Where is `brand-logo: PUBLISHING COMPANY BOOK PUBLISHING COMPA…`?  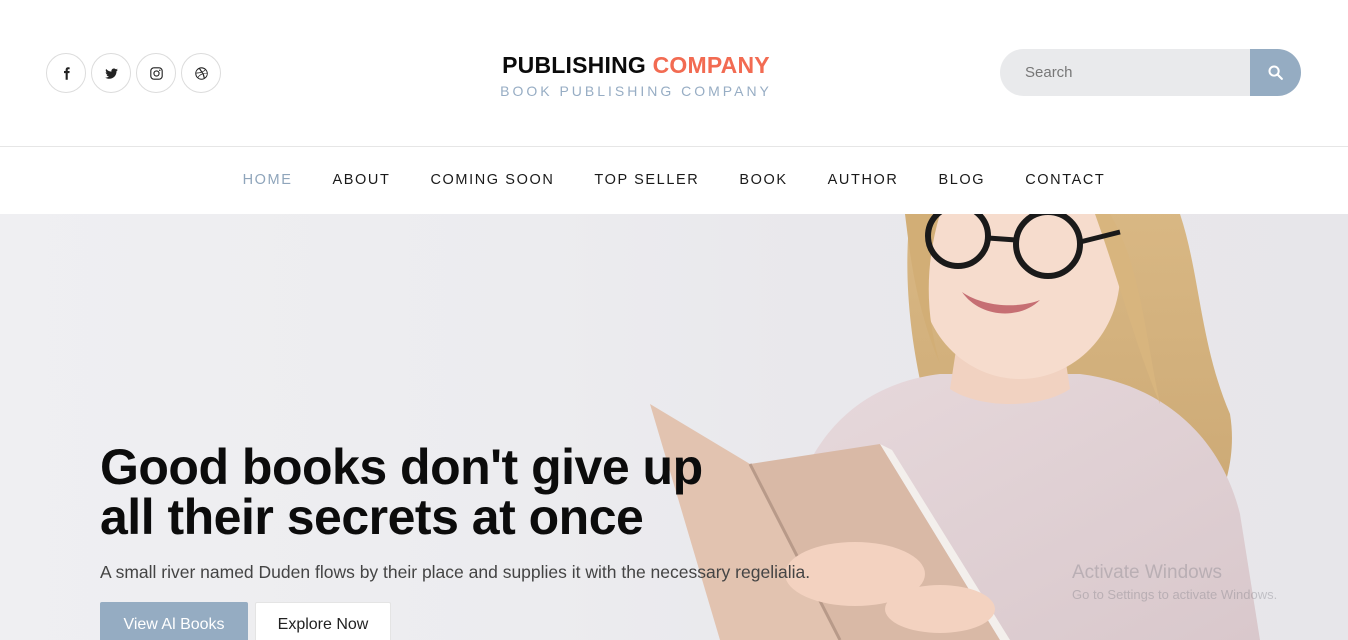 brand-logo: PUBLISHING COMPANY BOOK PUBLISHING COMPA… is located at coordinates (636, 74).